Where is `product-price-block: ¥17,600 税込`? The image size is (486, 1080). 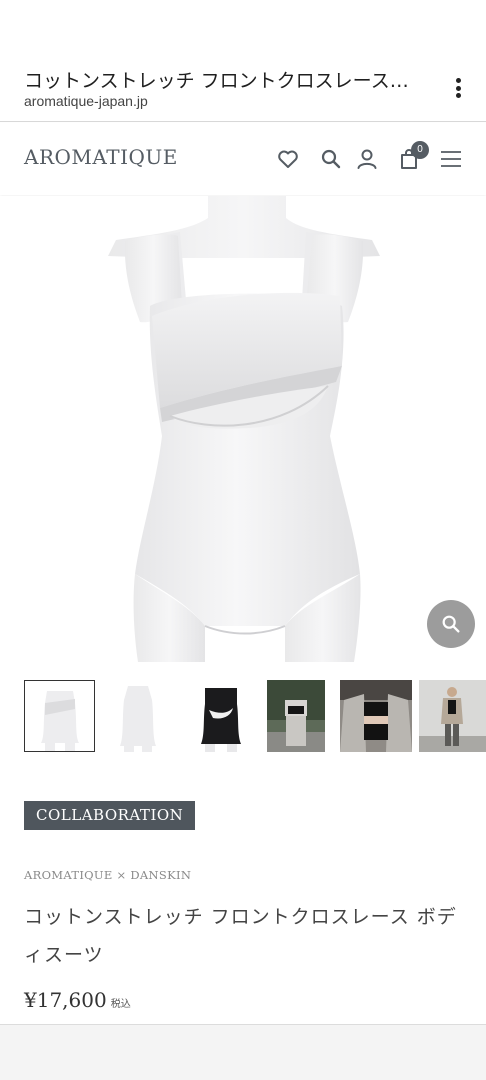 product-price-block: ¥17,600 税込 is located at coordinates (77, 1000).